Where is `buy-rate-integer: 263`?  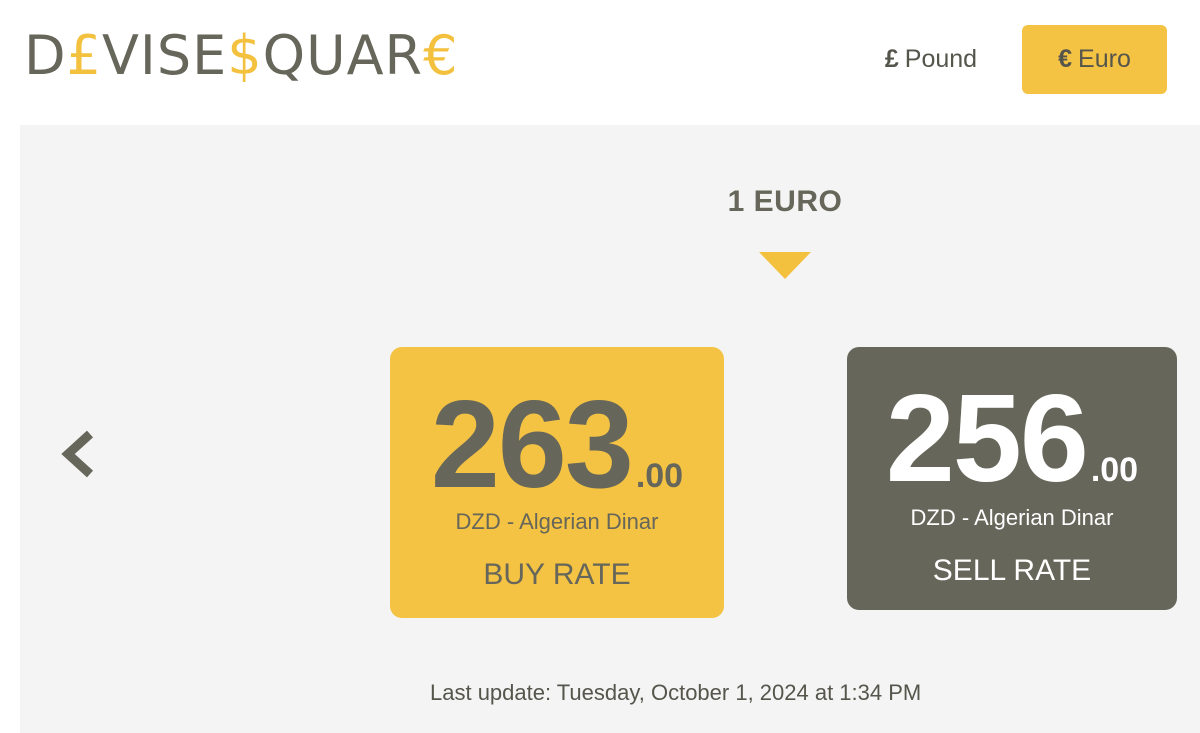
buy-rate-integer: 263 is located at coordinates (532, 445).